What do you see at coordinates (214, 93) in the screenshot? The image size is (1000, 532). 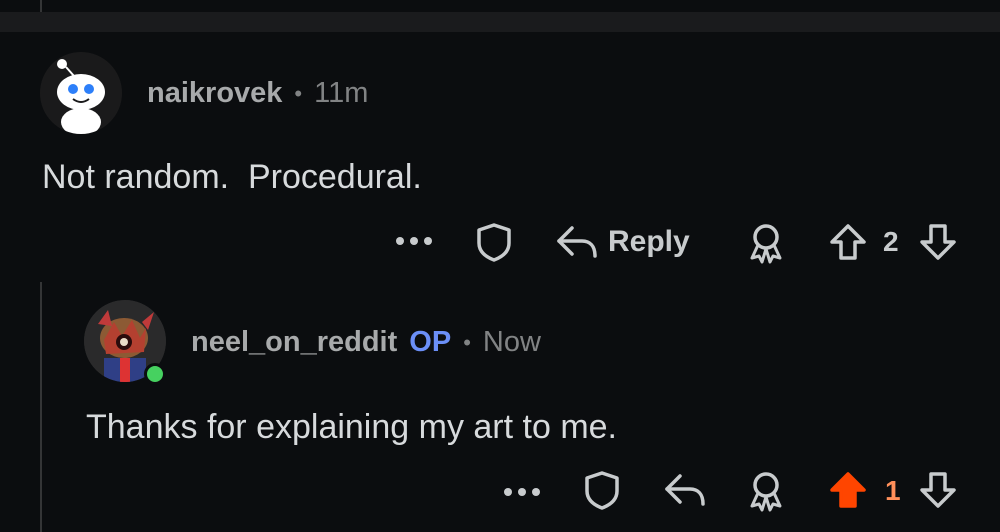 I see `username: naikrovek` at bounding box center [214, 93].